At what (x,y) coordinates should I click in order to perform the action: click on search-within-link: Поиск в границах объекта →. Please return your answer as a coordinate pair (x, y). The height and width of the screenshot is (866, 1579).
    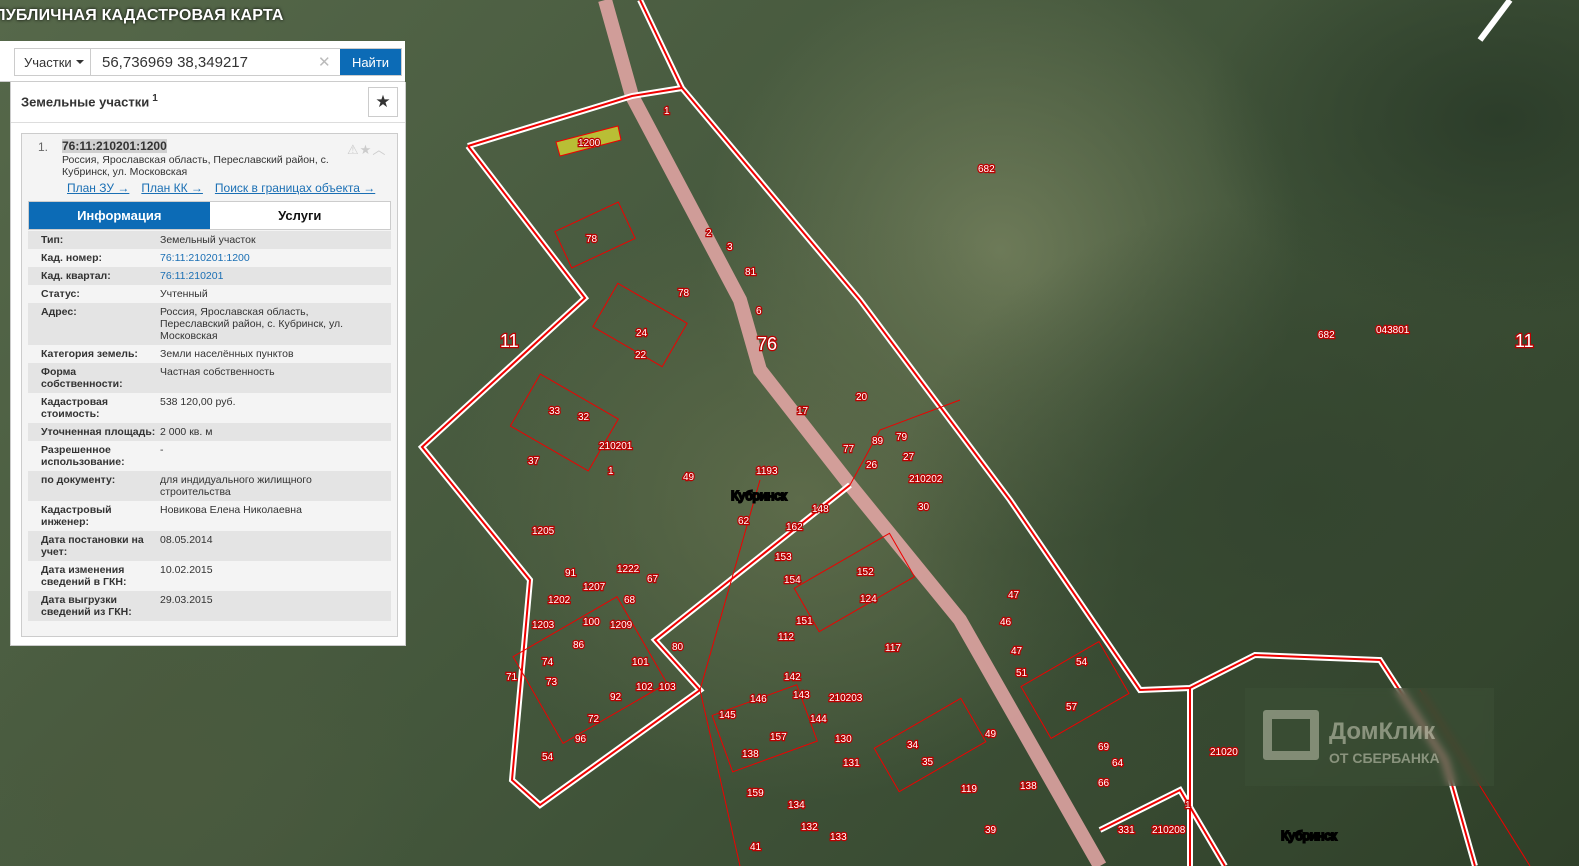
    Looking at the image, I should click on (295, 188).